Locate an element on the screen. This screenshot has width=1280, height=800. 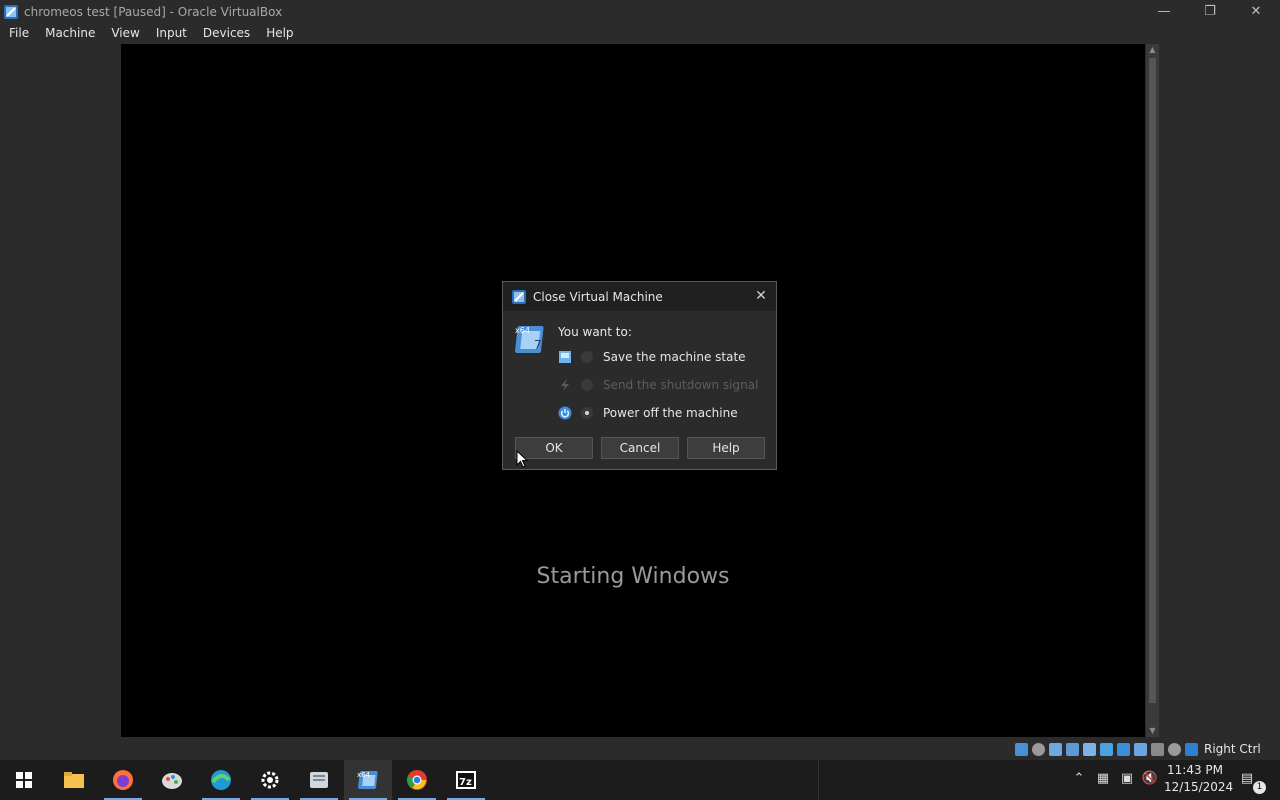
vm-status-bar: Right Ctrl is located at coordinates (1147, 749).